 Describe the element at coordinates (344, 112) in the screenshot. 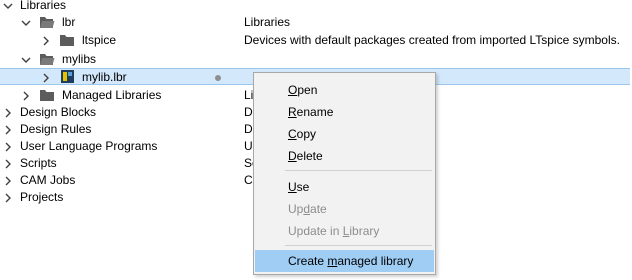

I see `menu-item-rename: Rename` at that location.